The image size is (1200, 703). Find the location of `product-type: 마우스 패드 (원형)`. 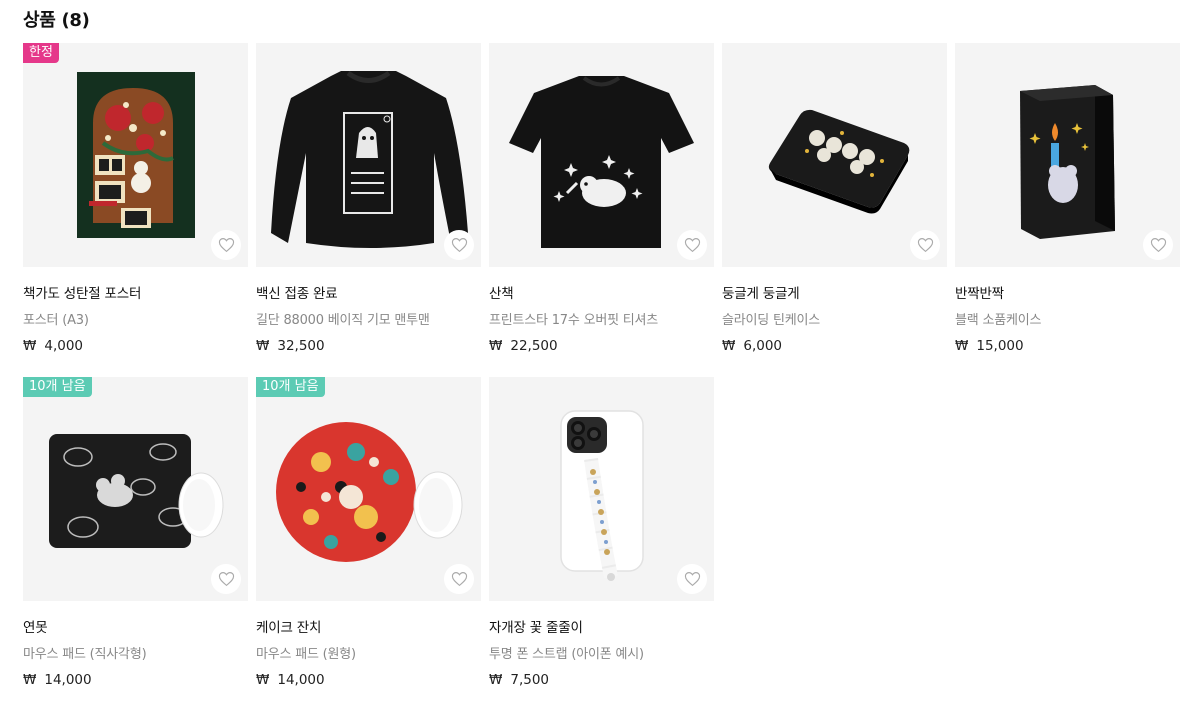

product-type: 마우스 패드 (원형) is located at coordinates (306, 654).